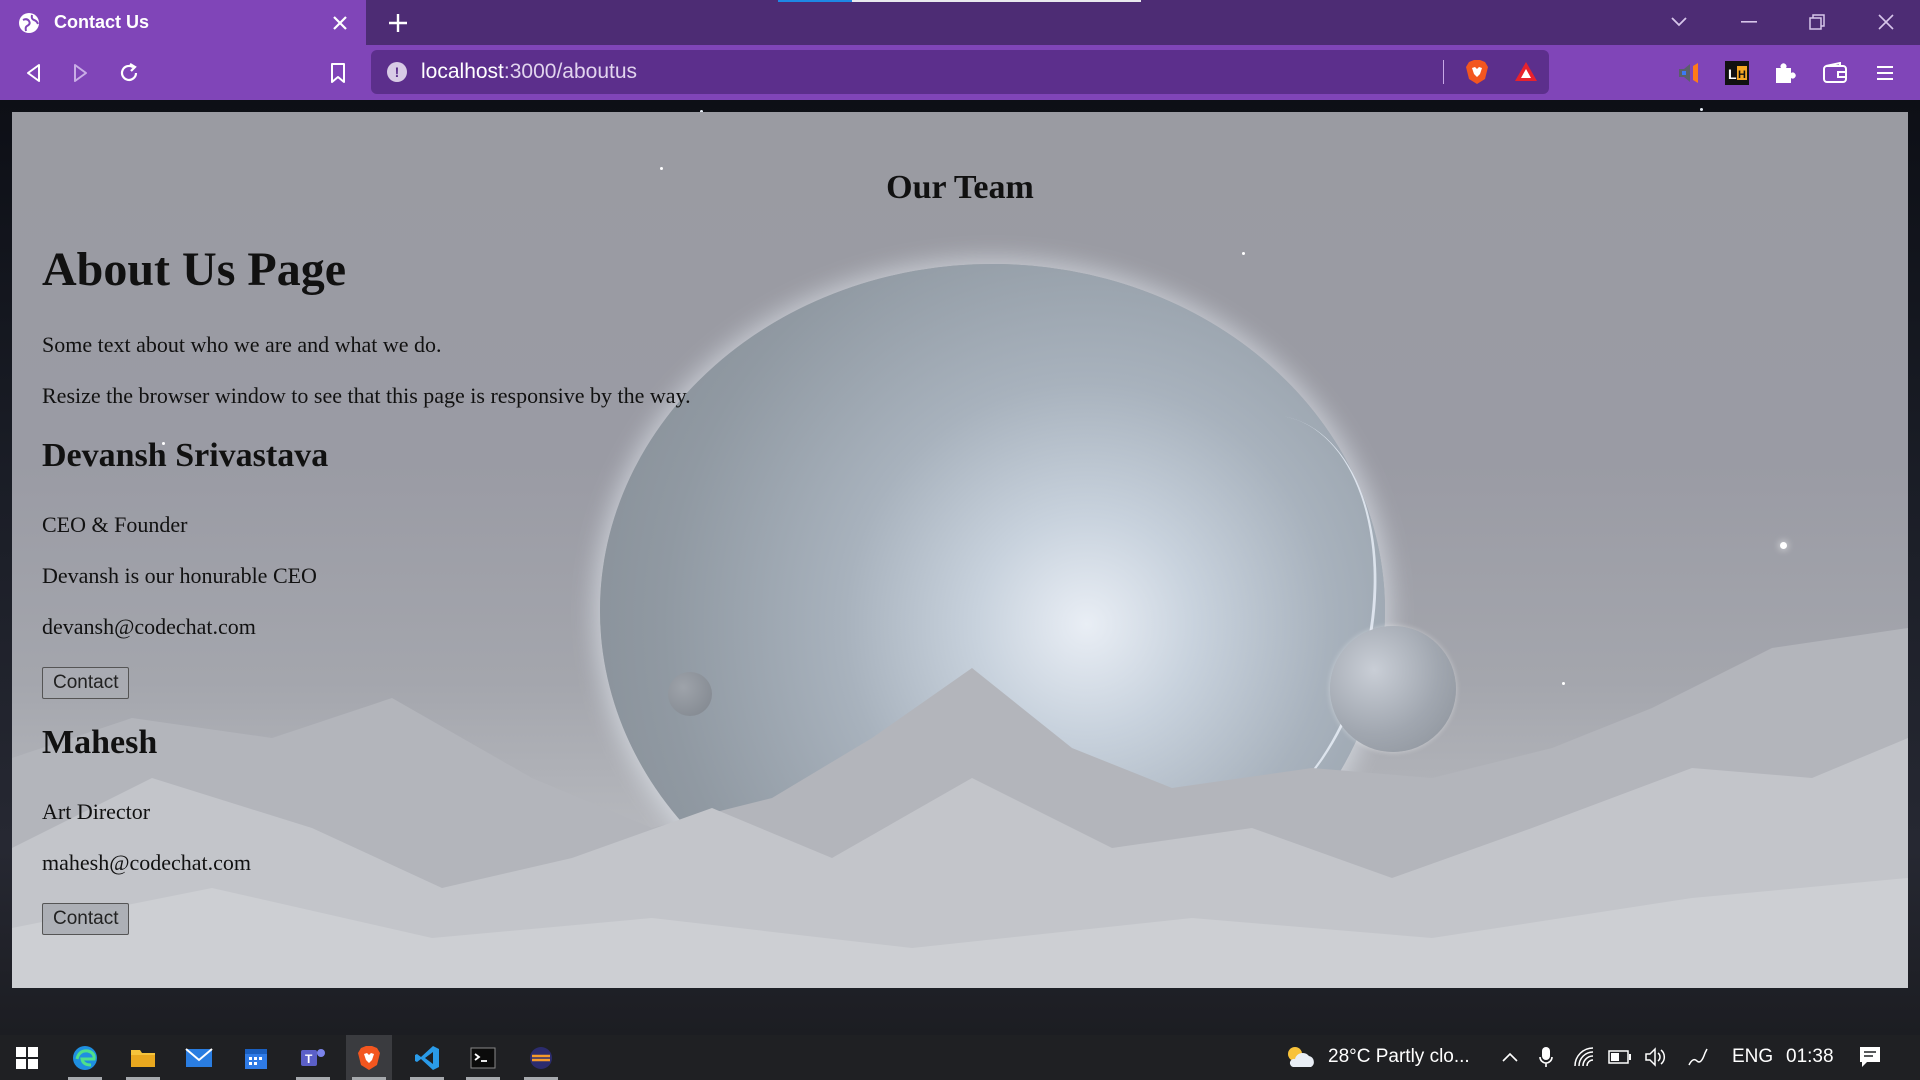 The image size is (1920, 1080). Describe the element at coordinates (102, 22) in the screenshot. I see `tab-title: Contact Us` at that location.